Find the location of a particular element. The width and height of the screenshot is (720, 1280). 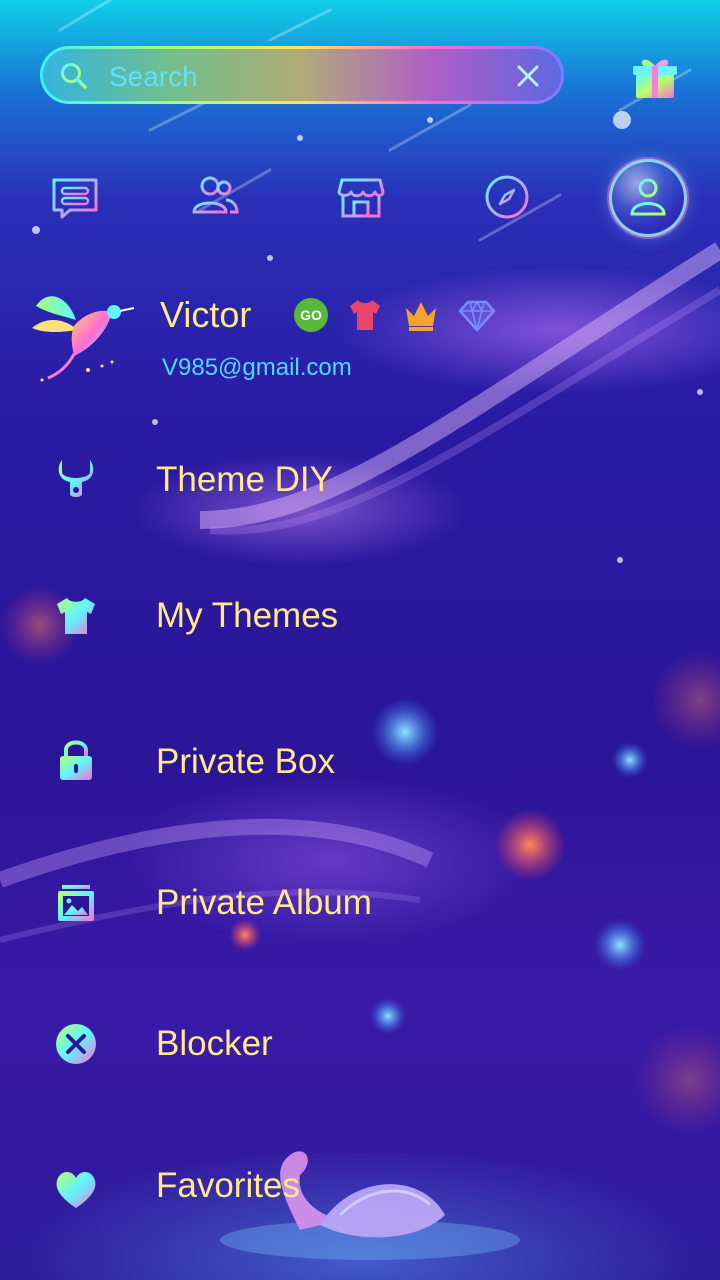

search-icon is located at coordinates (74, 76).